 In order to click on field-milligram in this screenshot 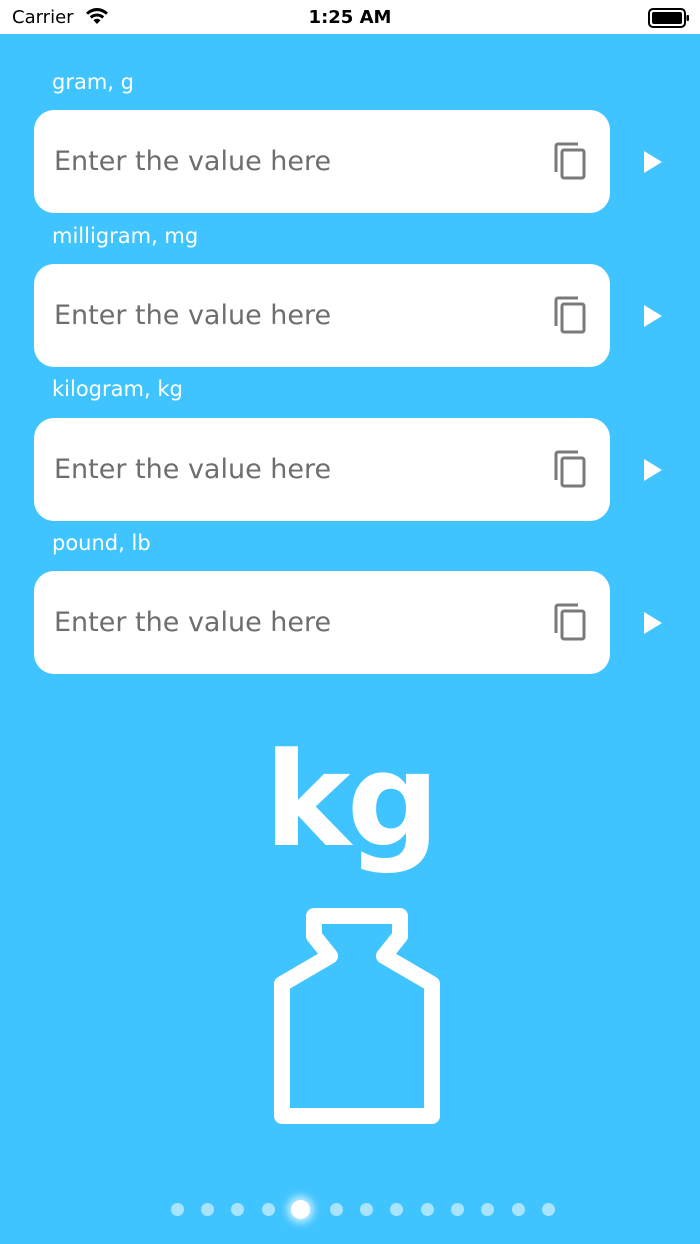, I will do `click(322, 315)`.